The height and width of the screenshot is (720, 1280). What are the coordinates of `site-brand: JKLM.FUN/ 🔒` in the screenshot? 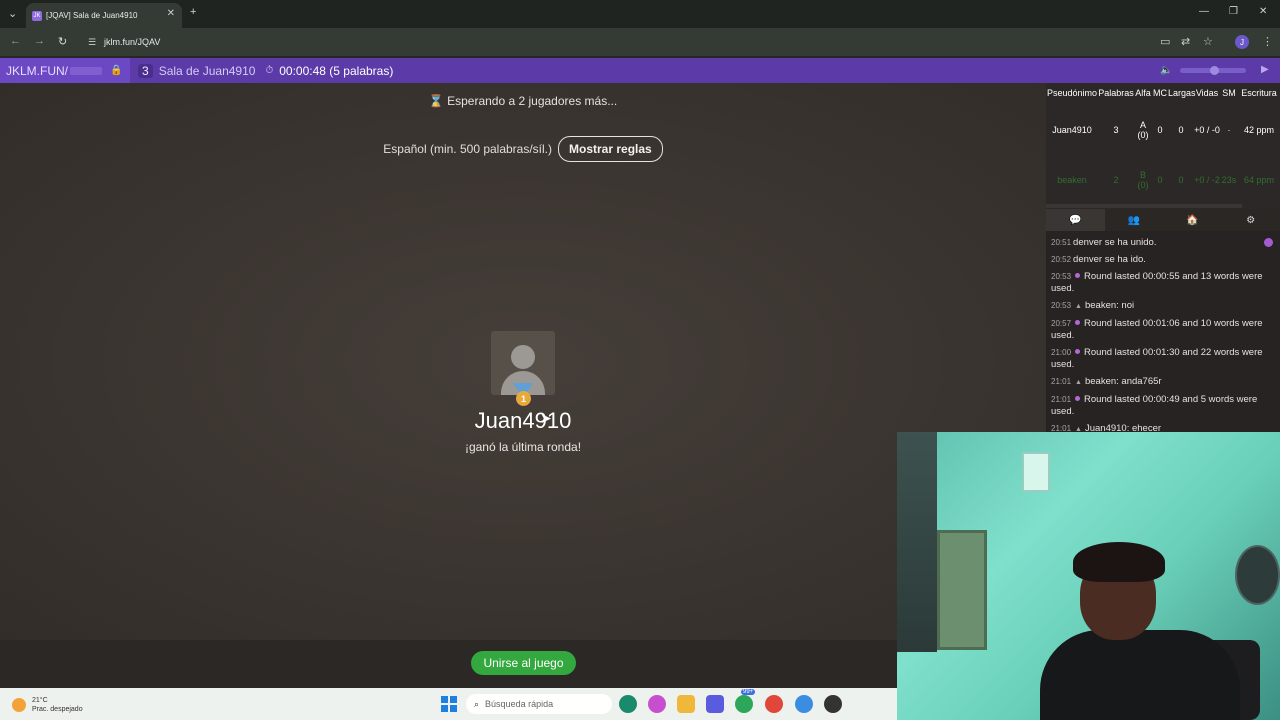 It's located at (65, 70).